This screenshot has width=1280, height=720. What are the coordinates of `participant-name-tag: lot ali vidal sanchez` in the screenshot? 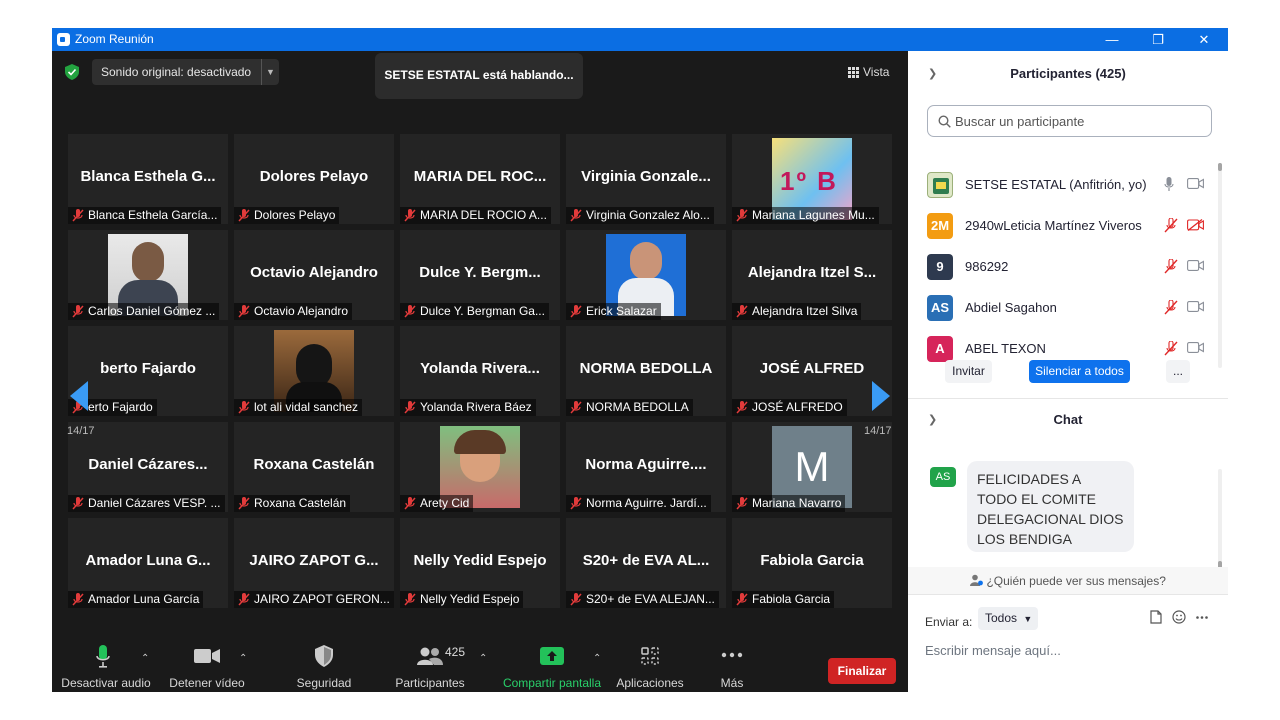 It's located at (298, 407).